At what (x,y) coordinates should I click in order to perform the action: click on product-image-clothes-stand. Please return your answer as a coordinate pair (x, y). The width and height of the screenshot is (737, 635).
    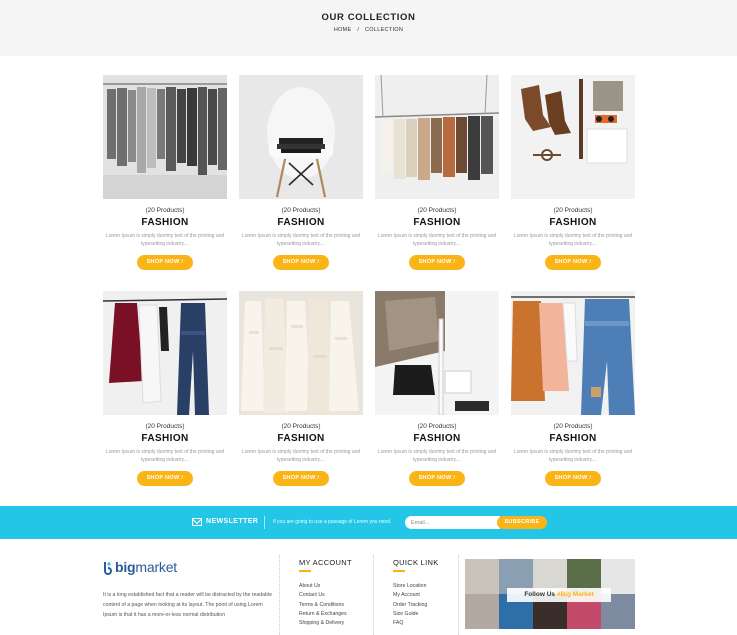
    Looking at the image, I should click on (437, 353).